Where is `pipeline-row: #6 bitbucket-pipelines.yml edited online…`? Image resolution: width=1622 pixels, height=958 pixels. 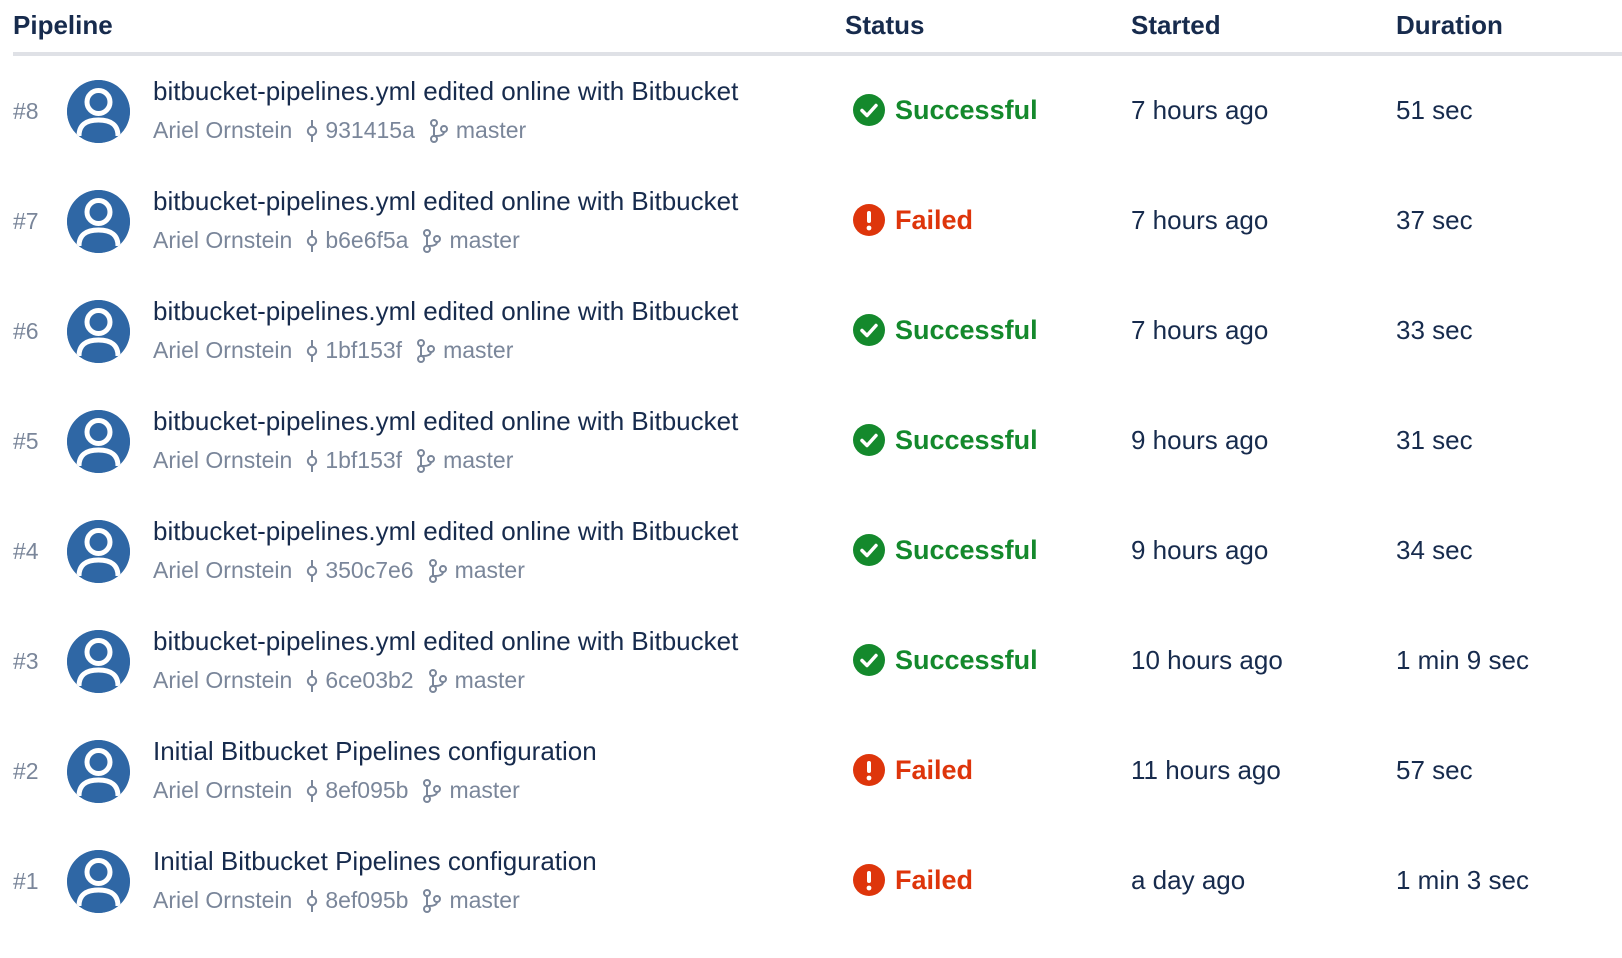
pipeline-row: #6 bitbucket-pipelines.yml edited online… is located at coordinates (817, 331).